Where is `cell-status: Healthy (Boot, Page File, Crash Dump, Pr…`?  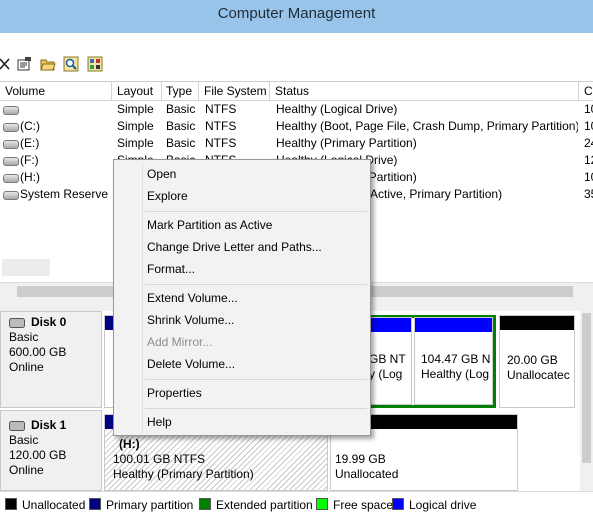 cell-status: Healthy (Boot, Page File, Crash Dump, Pr… is located at coordinates (427, 126).